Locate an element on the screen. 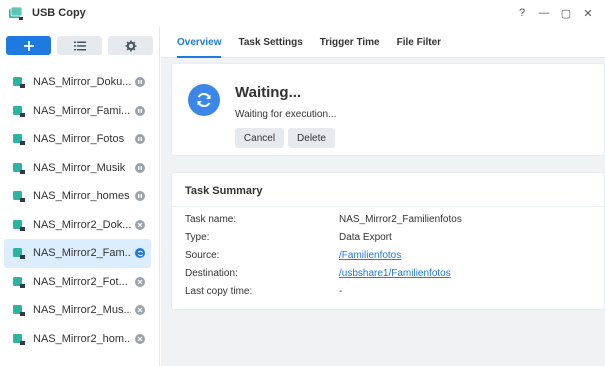  summary-title: Task Summary is located at coordinates (224, 191).